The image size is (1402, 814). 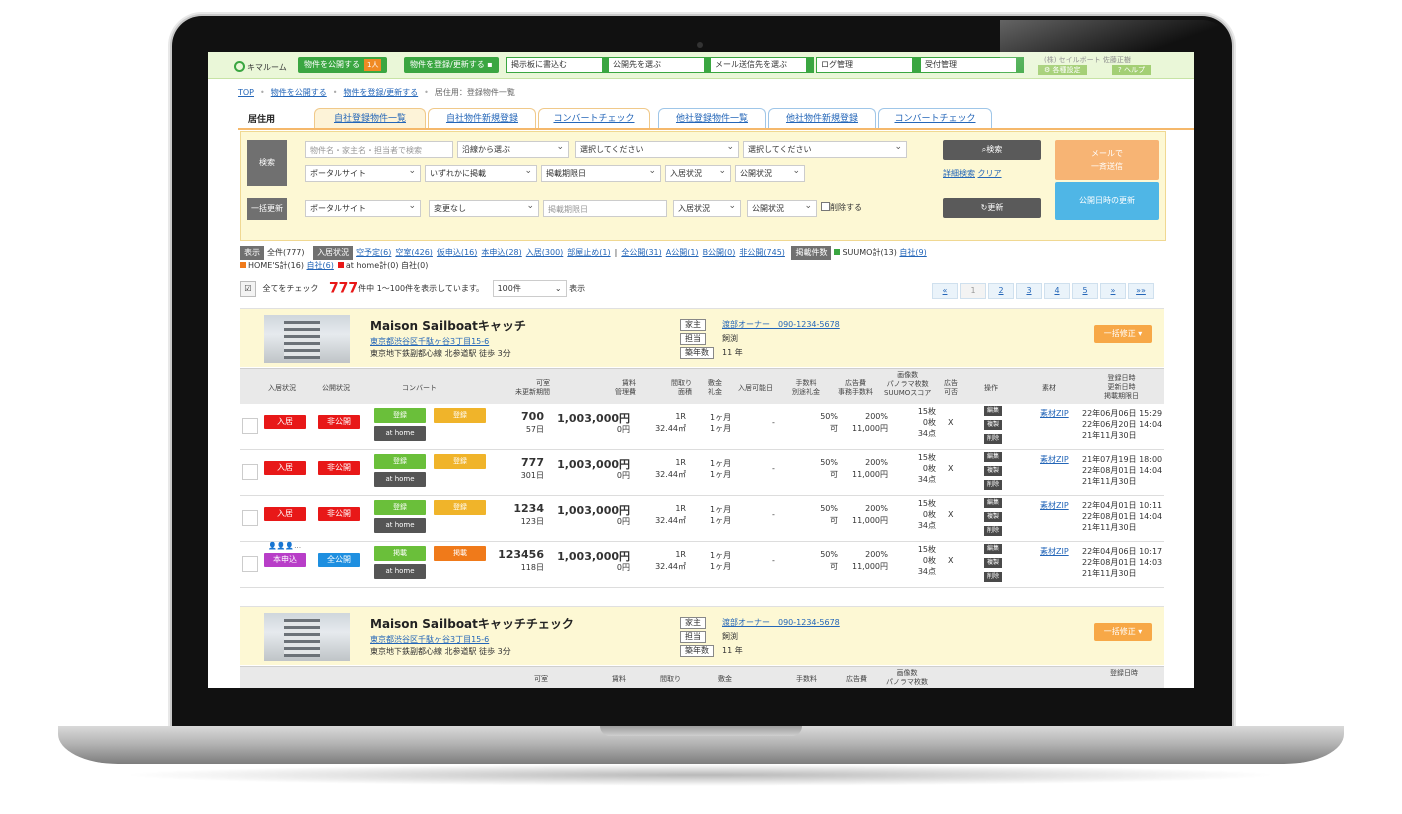 What do you see at coordinates (594, 118) in the screenshot?
I see `tab-own-convert: コンバートチェック` at bounding box center [594, 118].